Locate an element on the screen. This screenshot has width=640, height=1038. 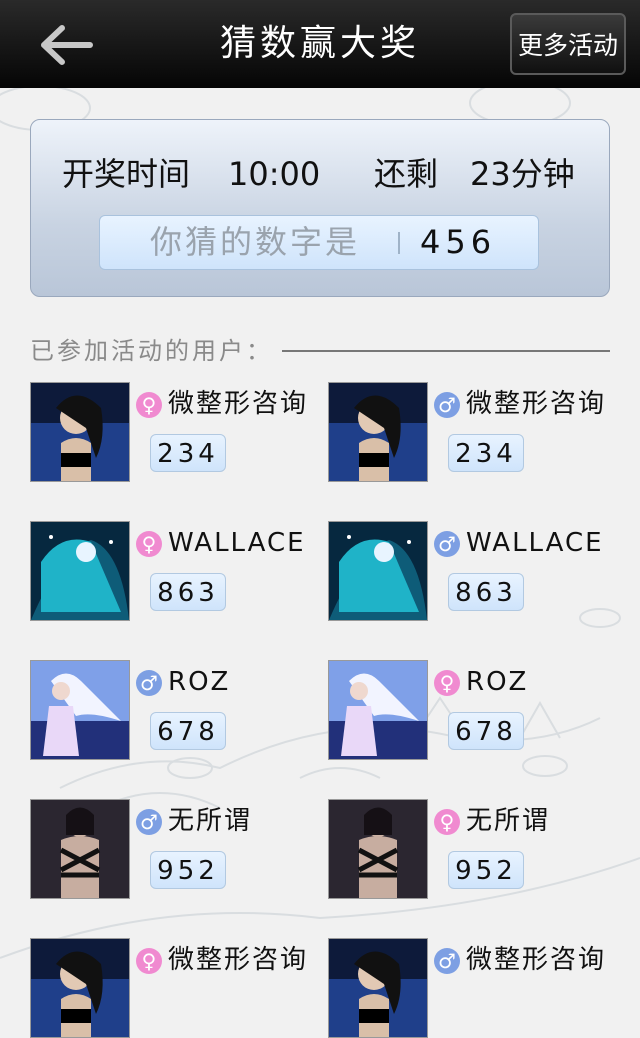
draw-time-value: 10:00 is located at coordinates (274, 174).